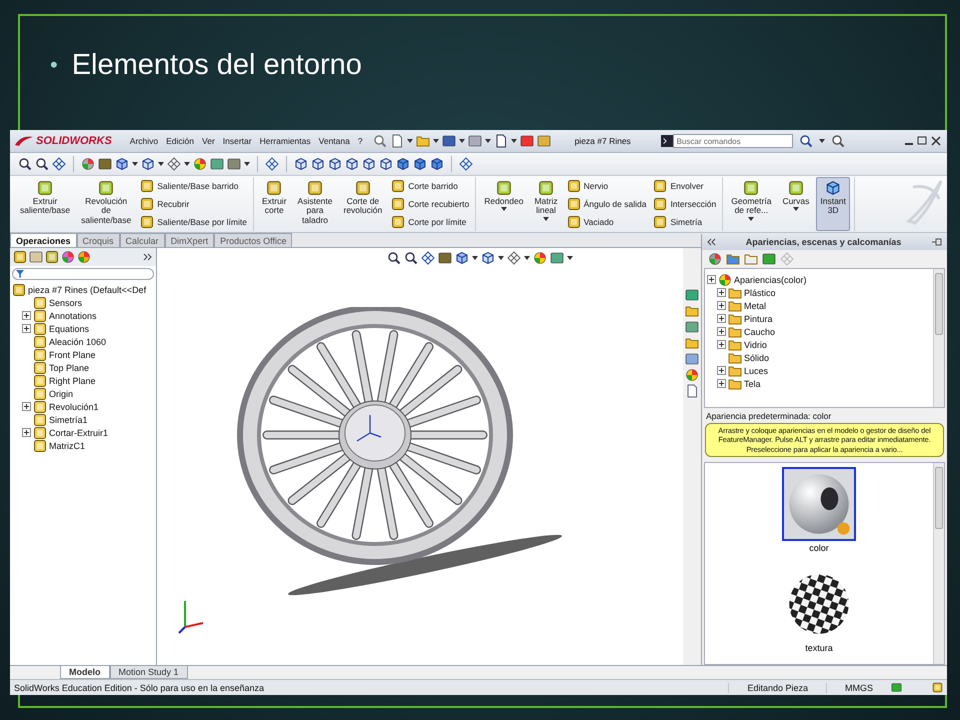  I want to click on ribbon-button: Extruir saliente/base, so click(45, 204).